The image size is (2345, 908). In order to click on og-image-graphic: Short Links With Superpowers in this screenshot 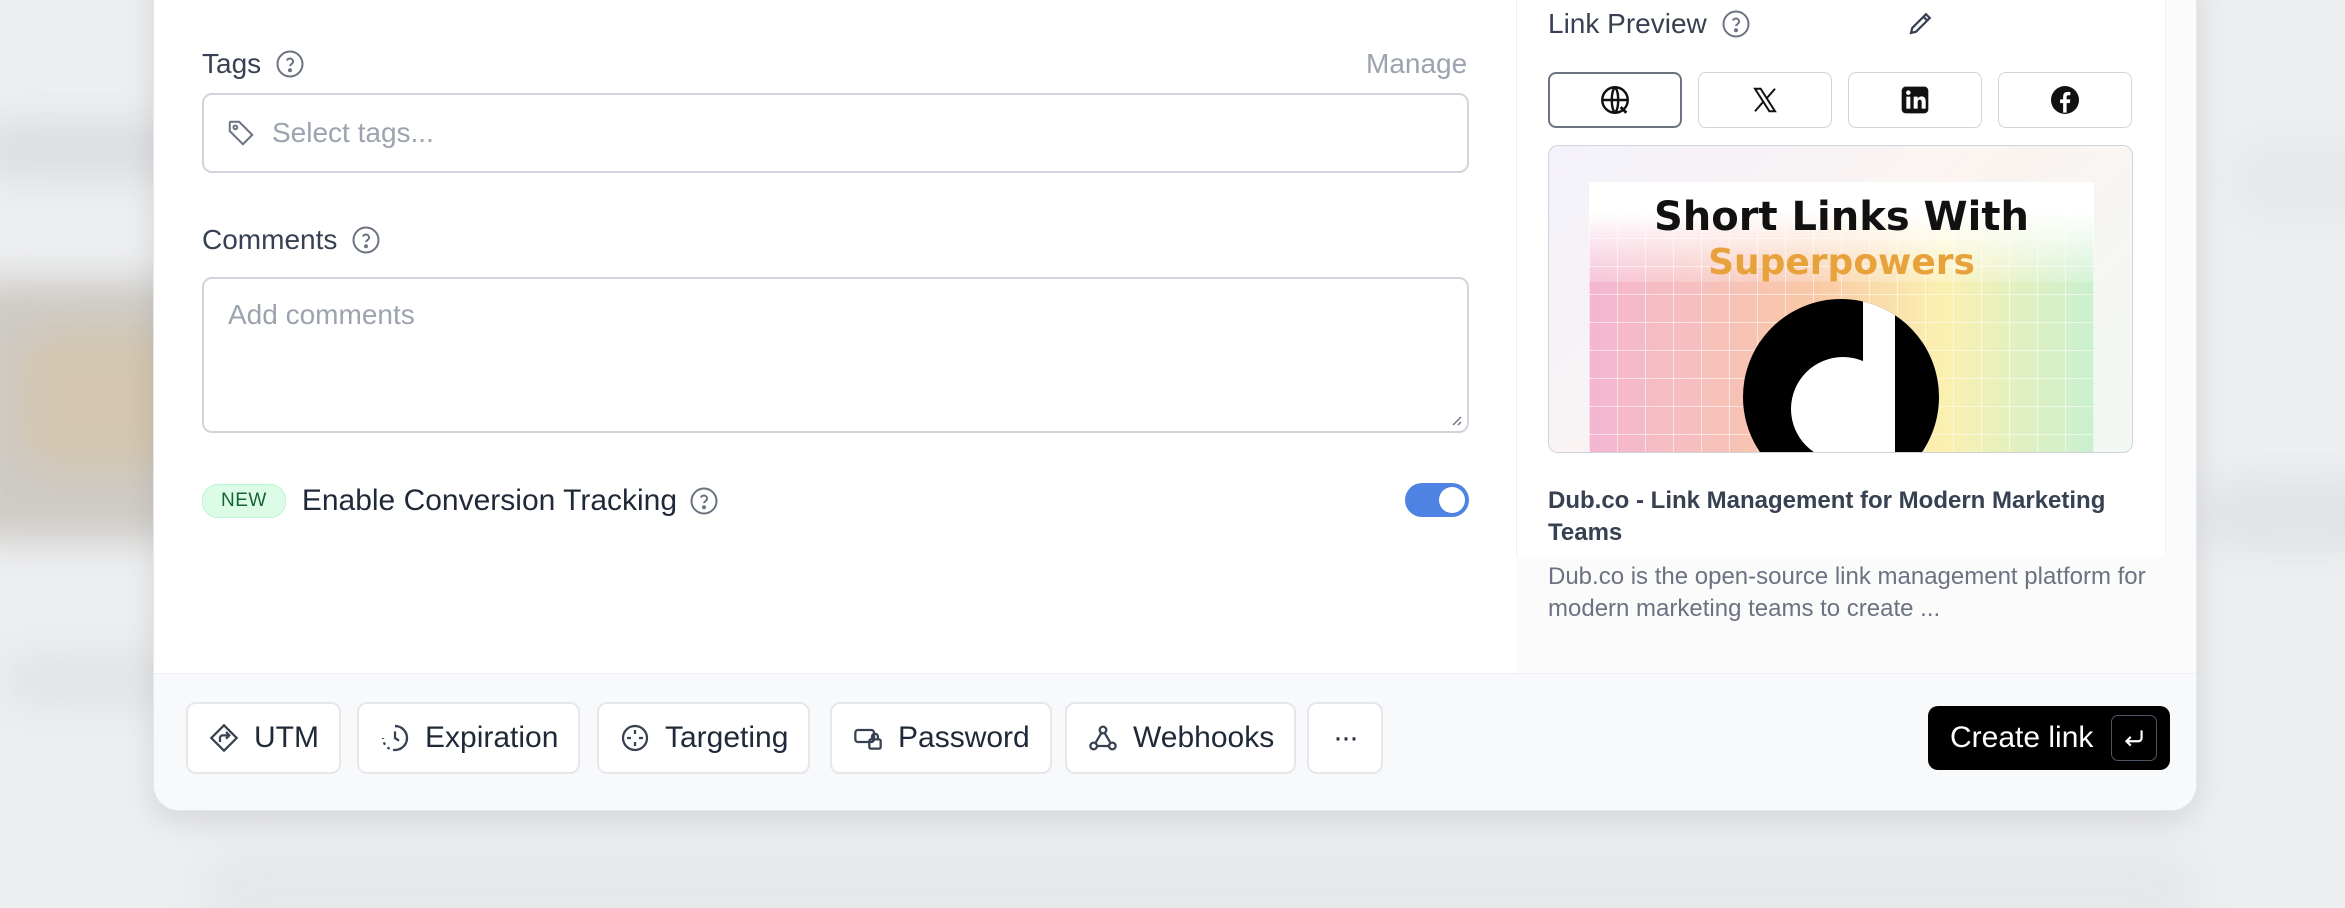, I will do `click(1841, 317)`.